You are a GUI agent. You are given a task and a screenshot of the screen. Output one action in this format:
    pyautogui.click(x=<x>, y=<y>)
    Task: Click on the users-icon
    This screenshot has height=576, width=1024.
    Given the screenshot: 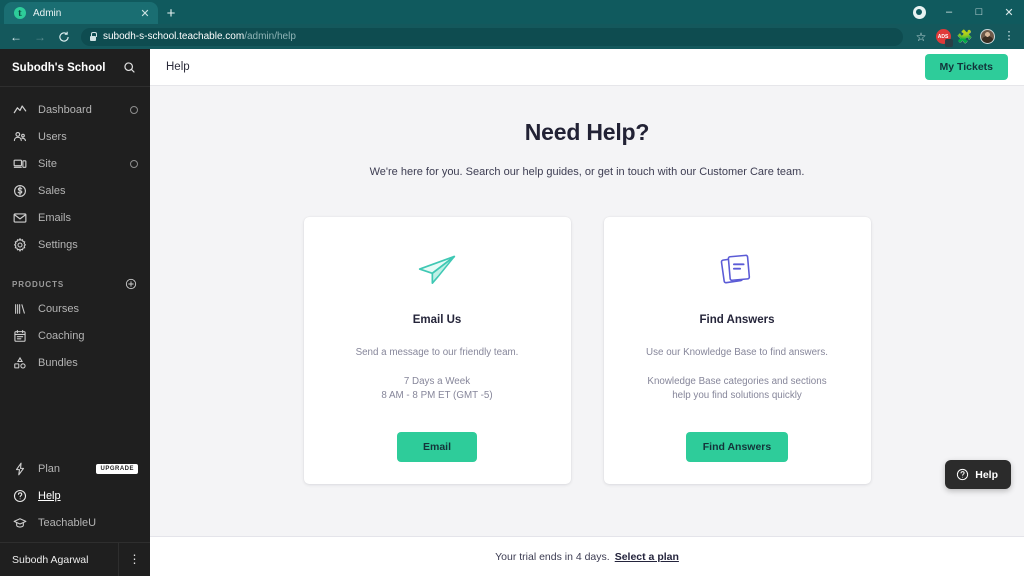 What is the action you would take?
    pyautogui.click(x=19, y=136)
    